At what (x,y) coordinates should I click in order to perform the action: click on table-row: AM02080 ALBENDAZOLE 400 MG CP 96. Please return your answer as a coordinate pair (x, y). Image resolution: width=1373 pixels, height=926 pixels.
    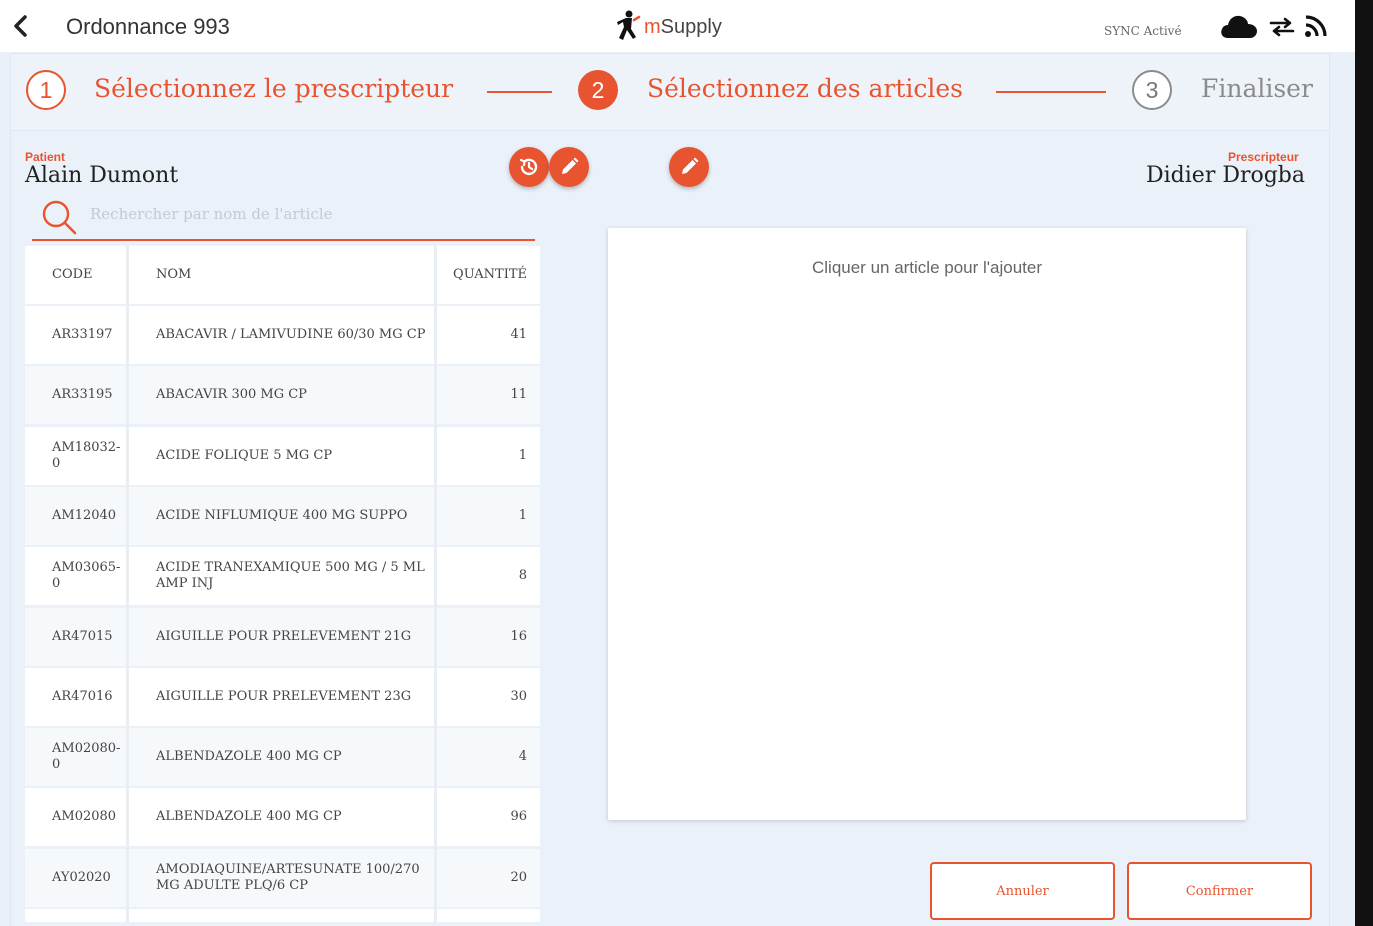
    Looking at the image, I should click on (282, 817).